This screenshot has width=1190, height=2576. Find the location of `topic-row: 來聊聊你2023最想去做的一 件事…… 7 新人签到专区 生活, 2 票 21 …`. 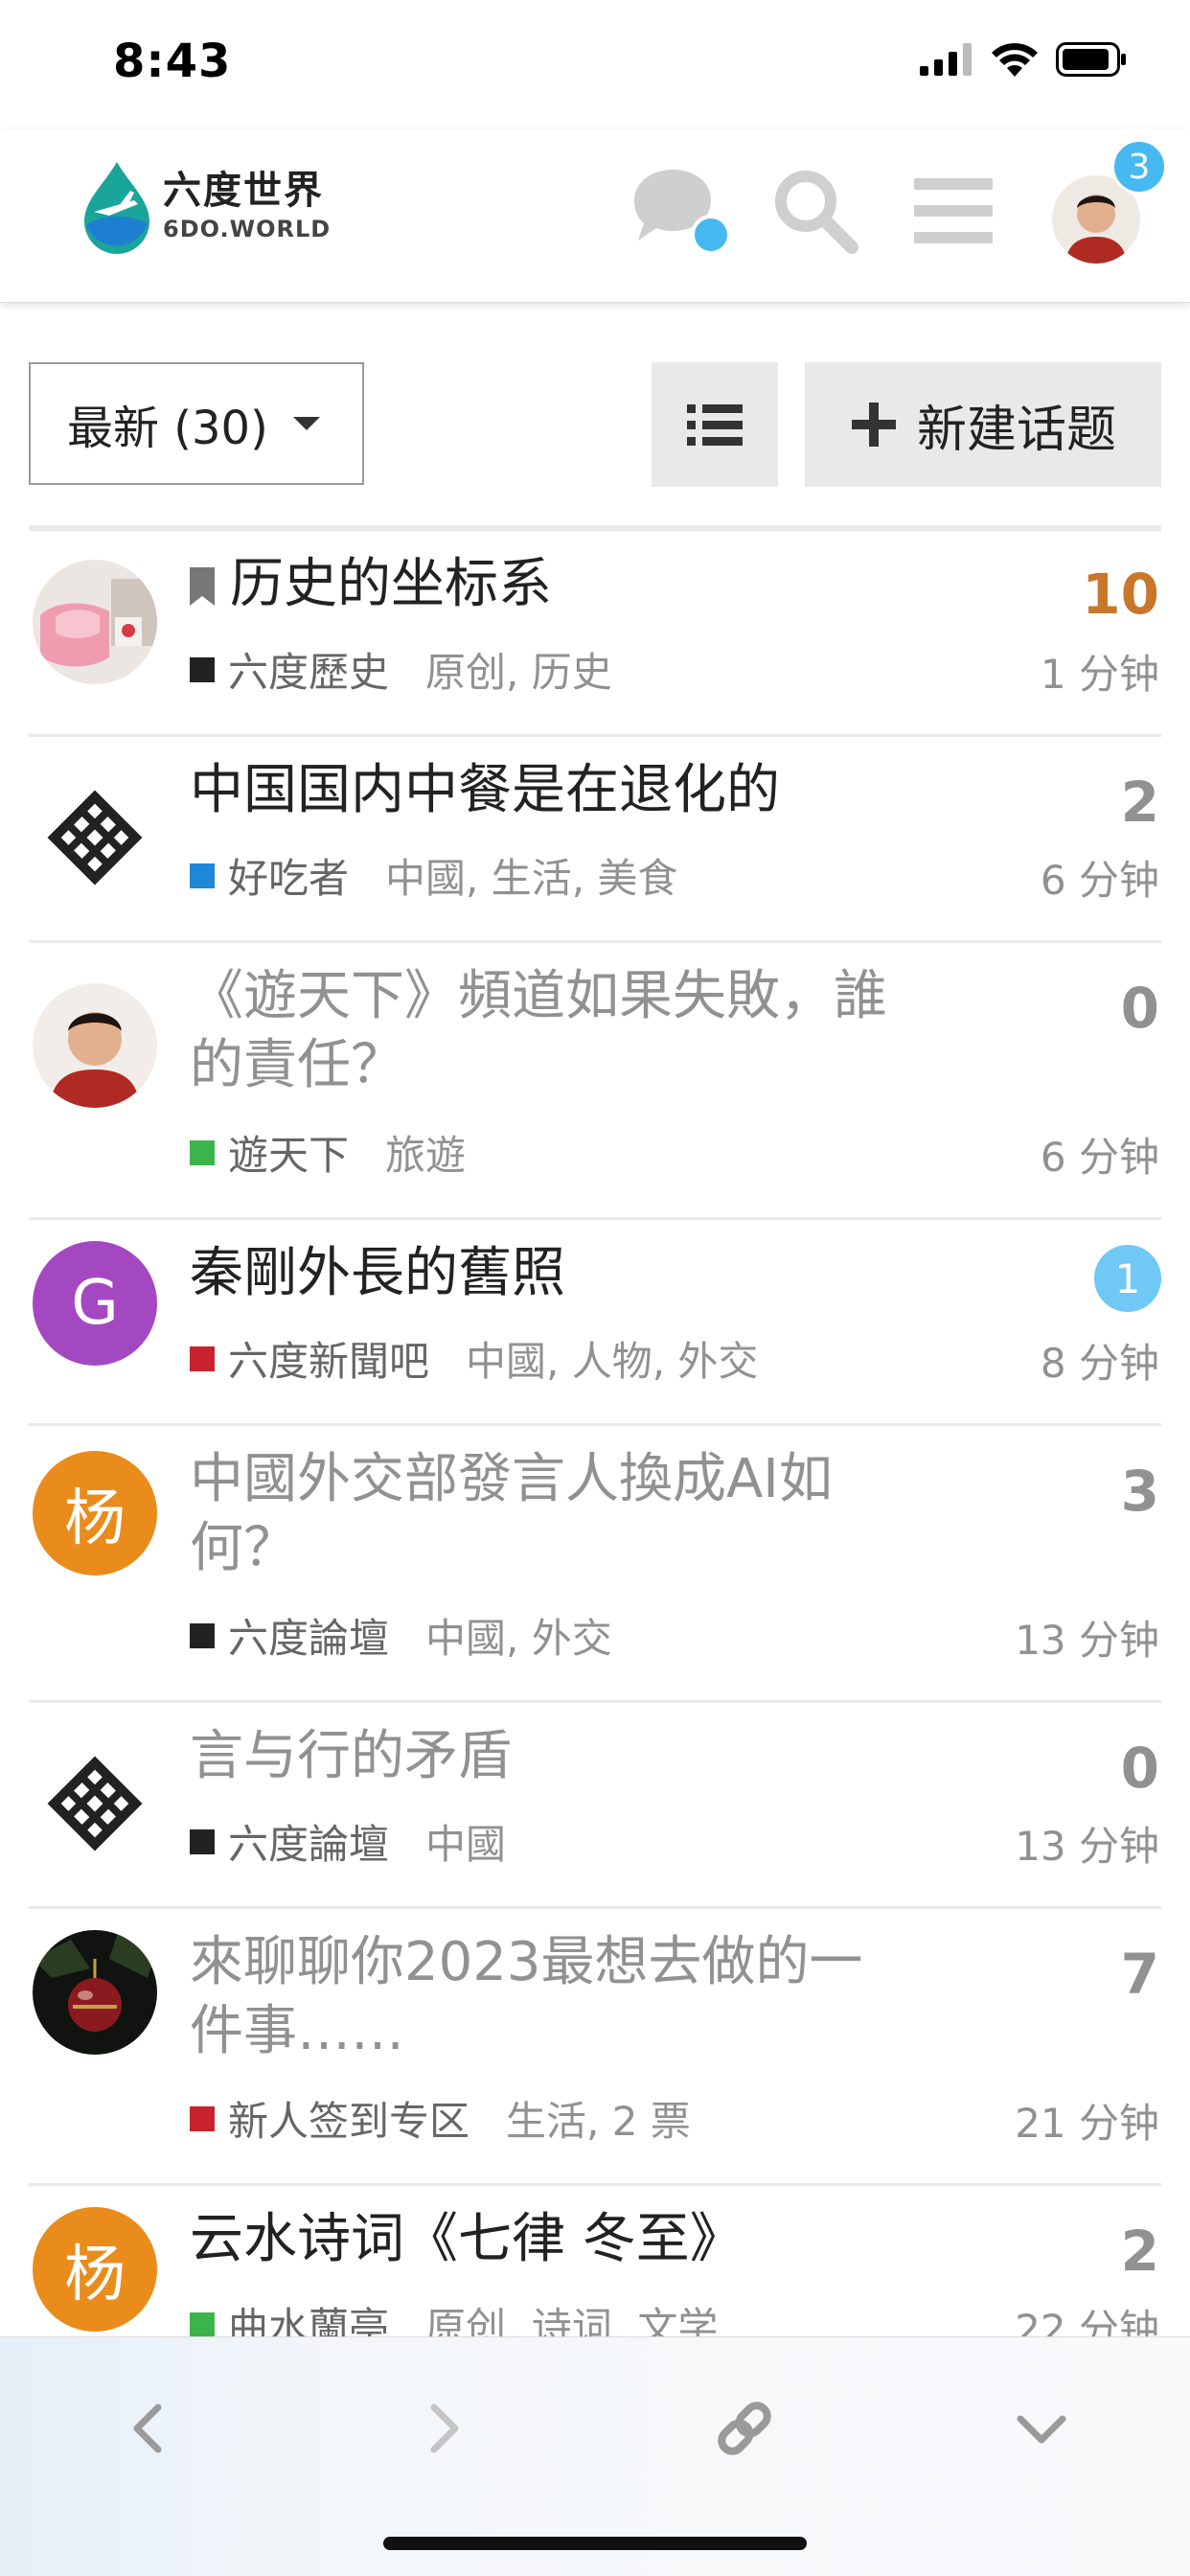

topic-row: 來聊聊你2023最想去做的一 件事…… 7 新人签到专区 生活, 2 票 21 … is located at coordinates (595, 2047).